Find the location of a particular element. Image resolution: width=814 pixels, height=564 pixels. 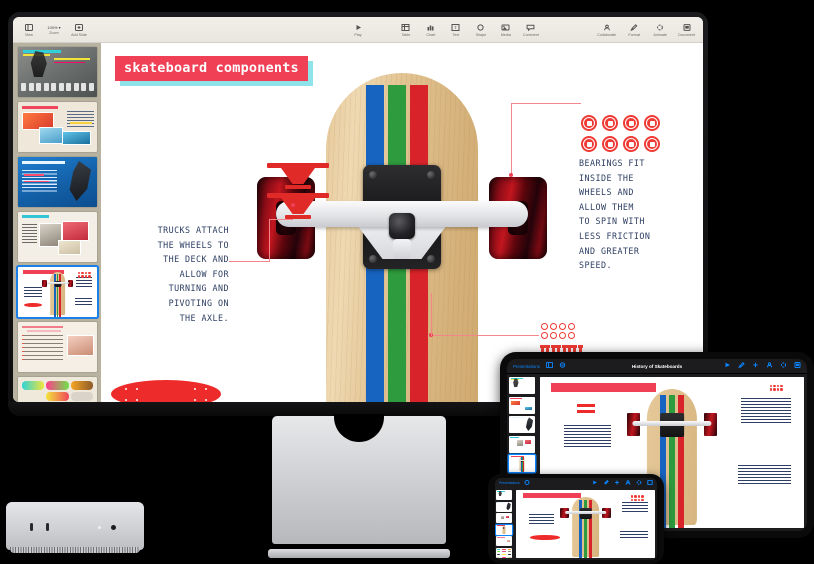

insert-shape-button: Shape is located at coordinates (481, 30).